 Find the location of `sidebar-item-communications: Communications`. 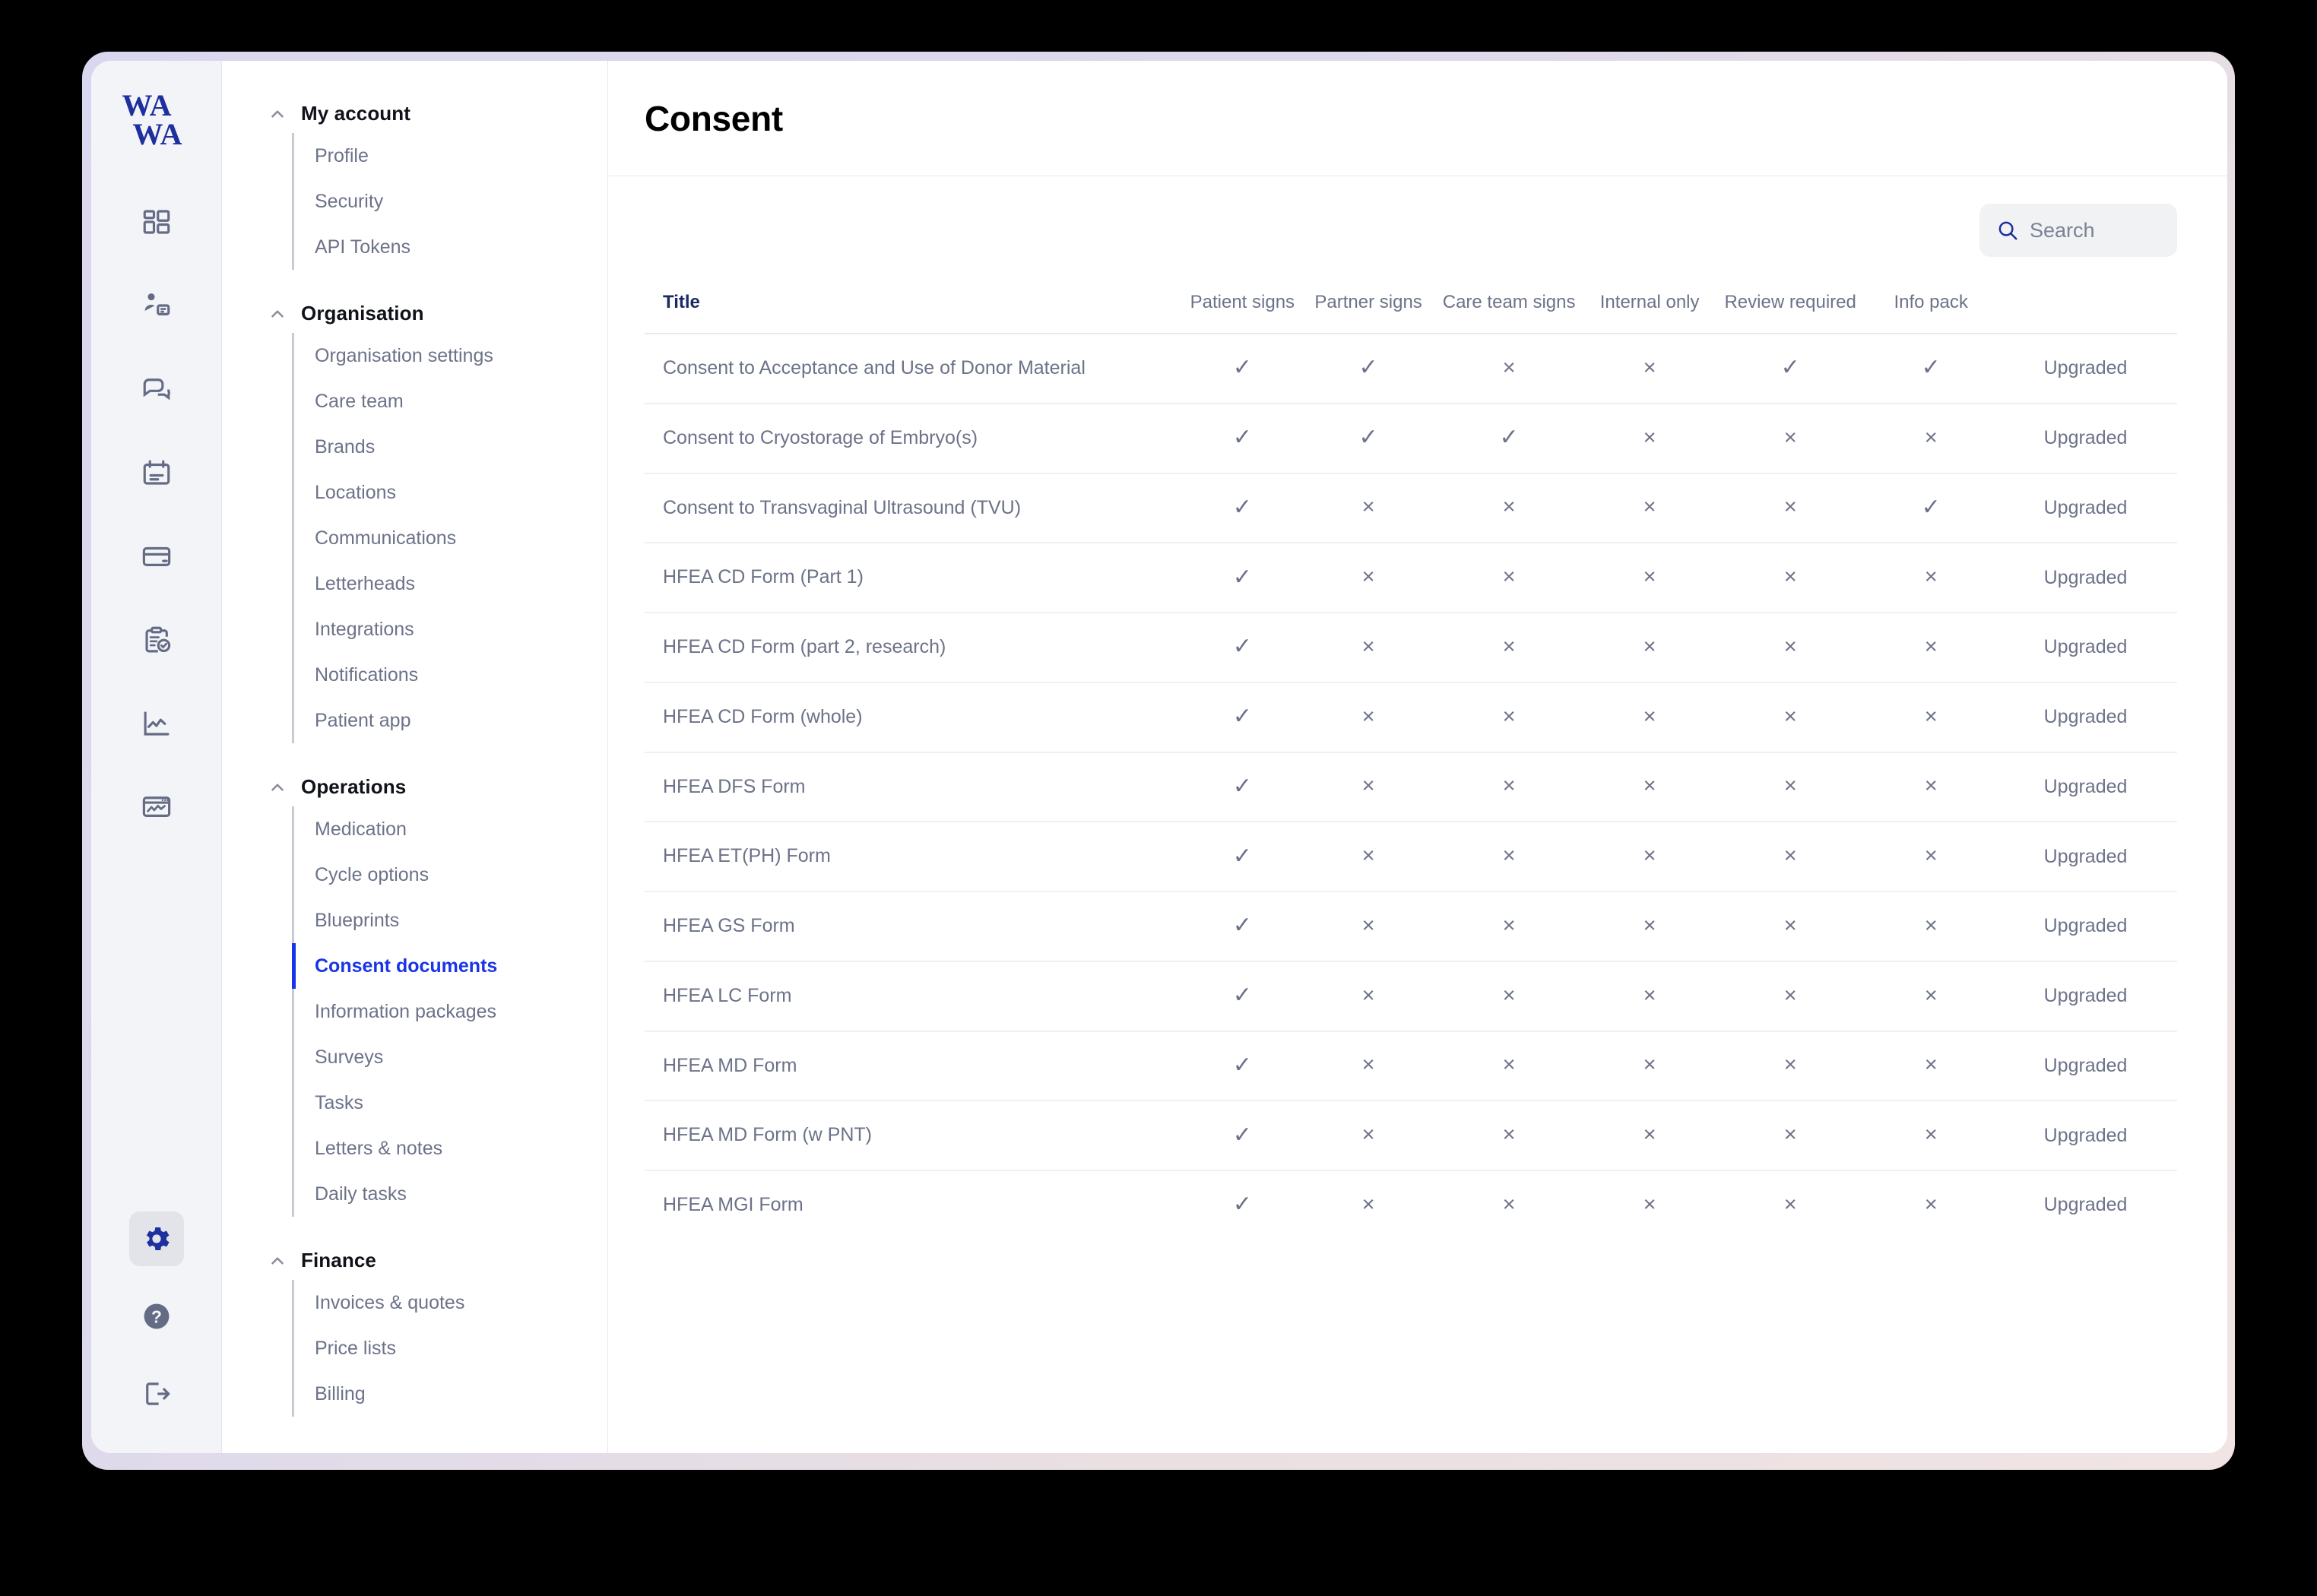

sidebar-item-communications: Communications is located at coordinates (450, 538).